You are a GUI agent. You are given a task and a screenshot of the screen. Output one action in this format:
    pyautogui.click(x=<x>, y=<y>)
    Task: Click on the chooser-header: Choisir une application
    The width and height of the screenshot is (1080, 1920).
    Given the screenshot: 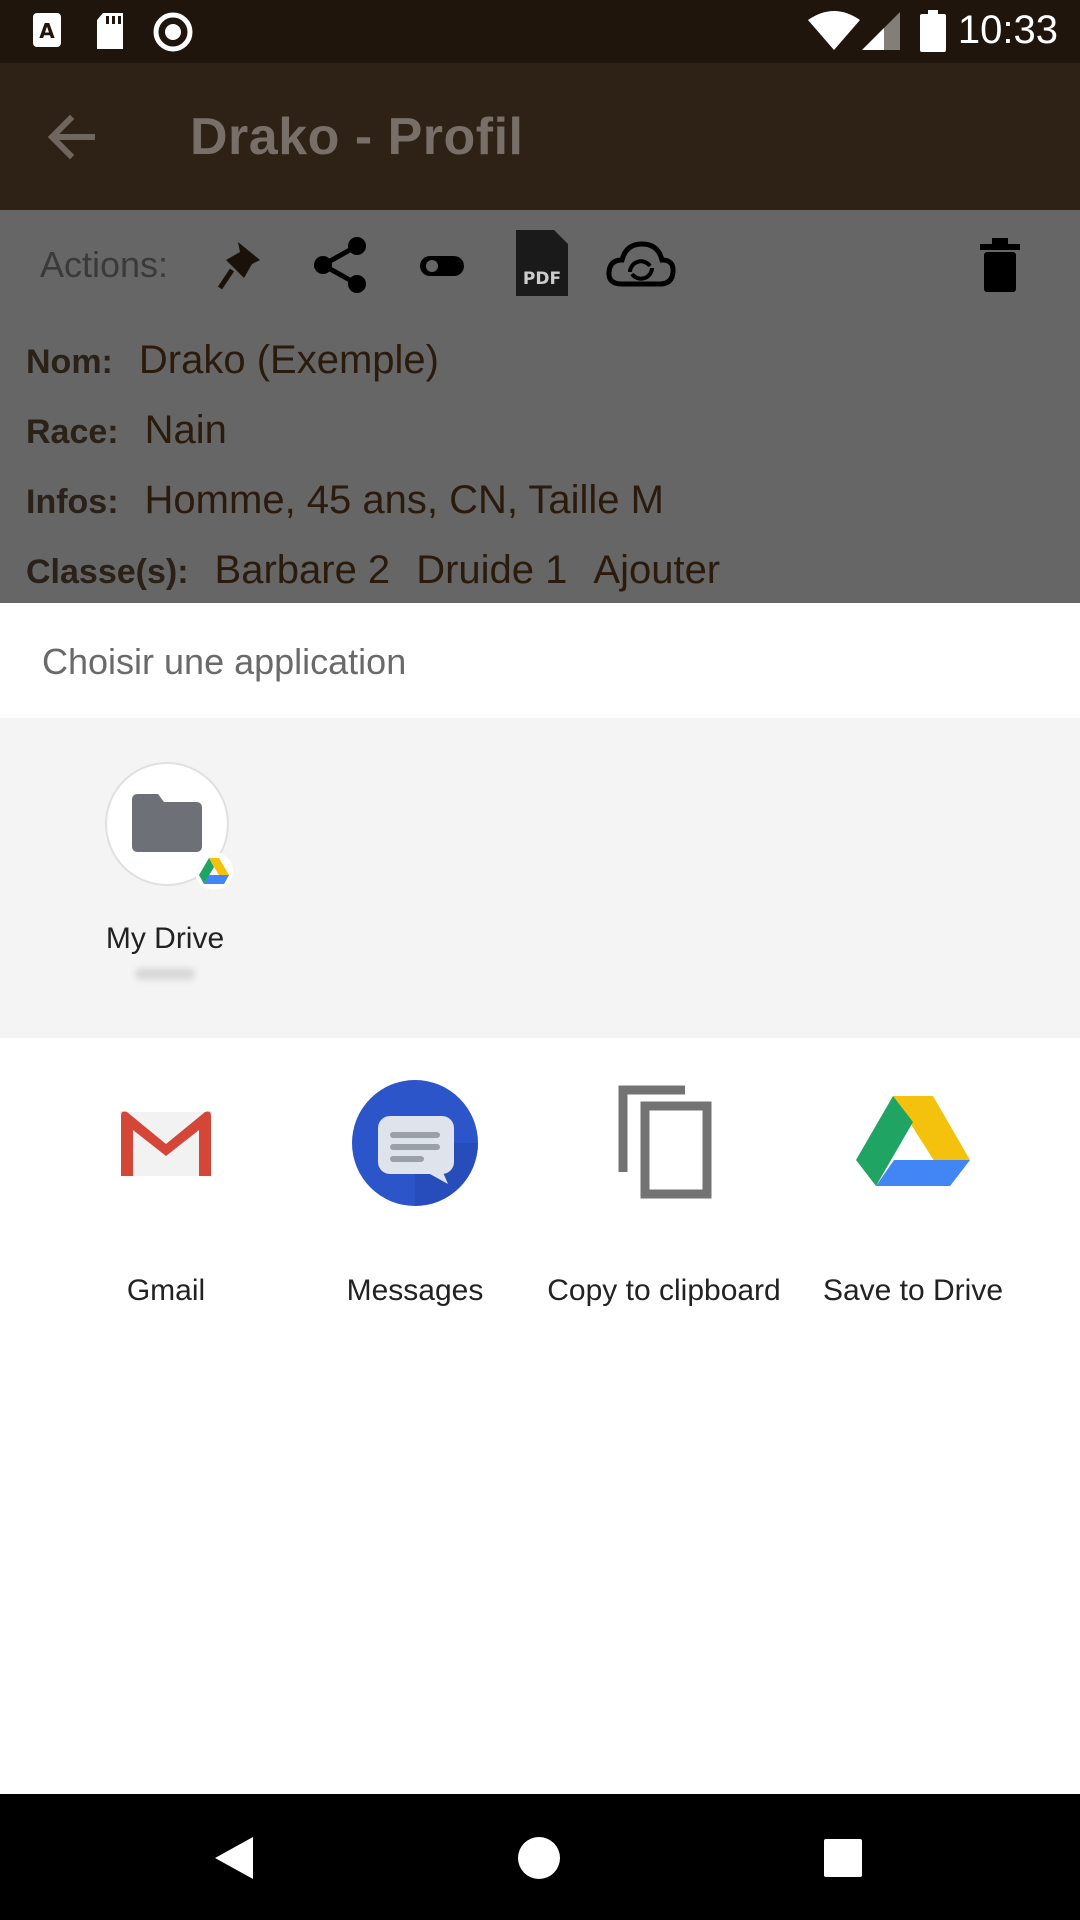 What is the action you would take?
    pyautogui.click(x=540, y=660)
    